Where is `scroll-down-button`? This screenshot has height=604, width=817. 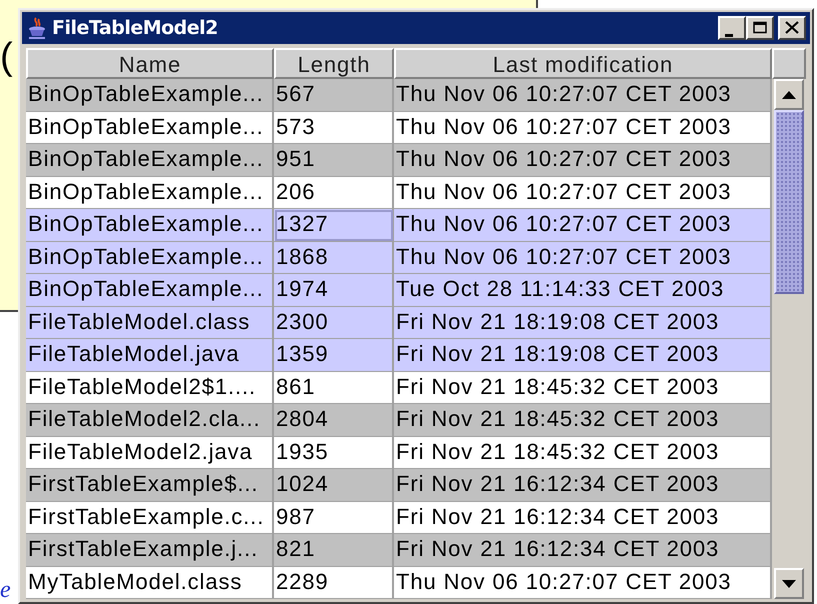 scroll-down-button is located at coordinates (789, 583).